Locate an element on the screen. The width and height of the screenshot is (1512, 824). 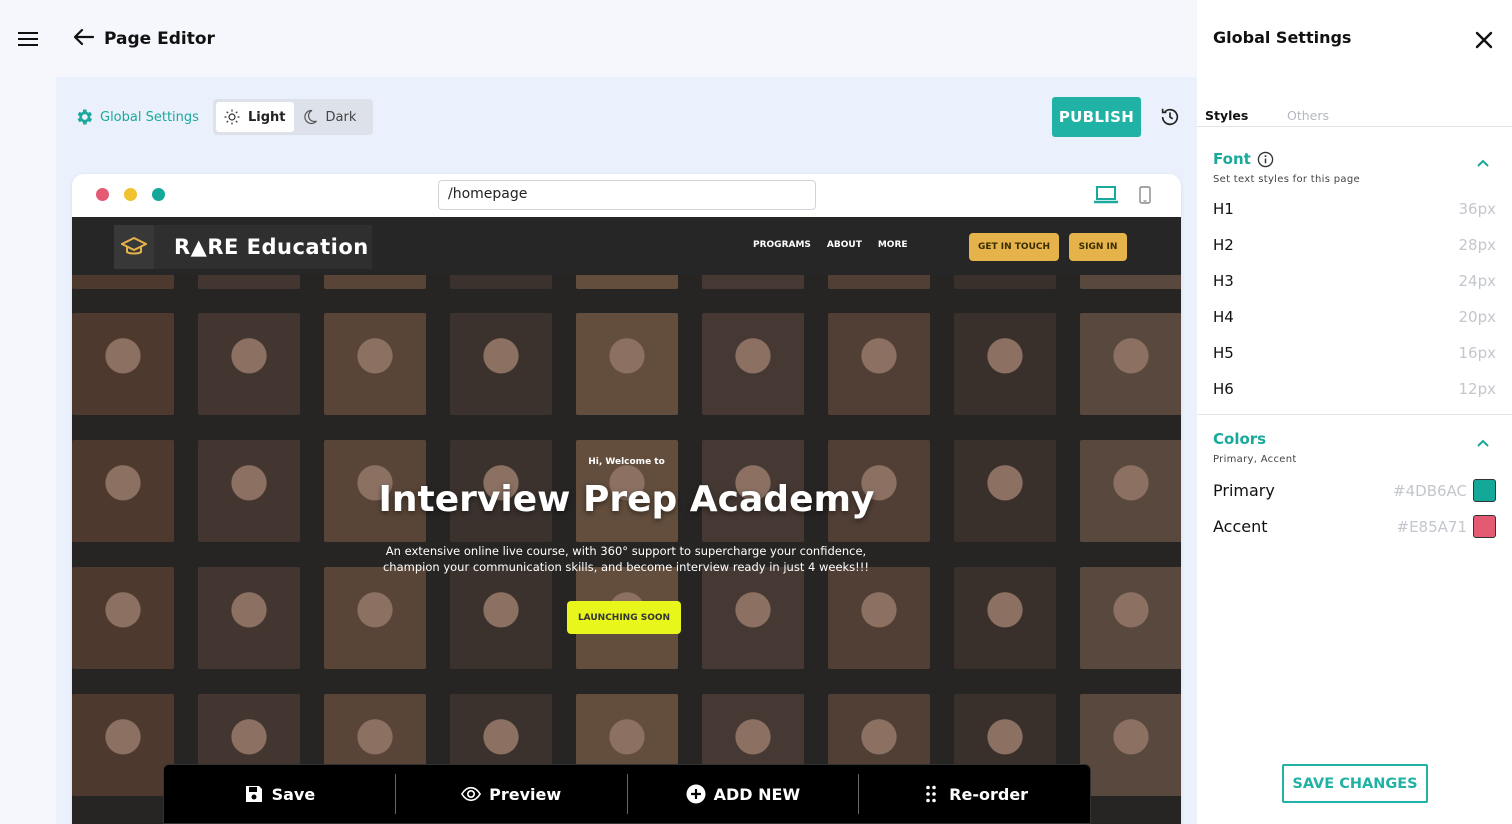
launching-soon-button: LAUNCHING SOON is located at coordinates (624, 617).